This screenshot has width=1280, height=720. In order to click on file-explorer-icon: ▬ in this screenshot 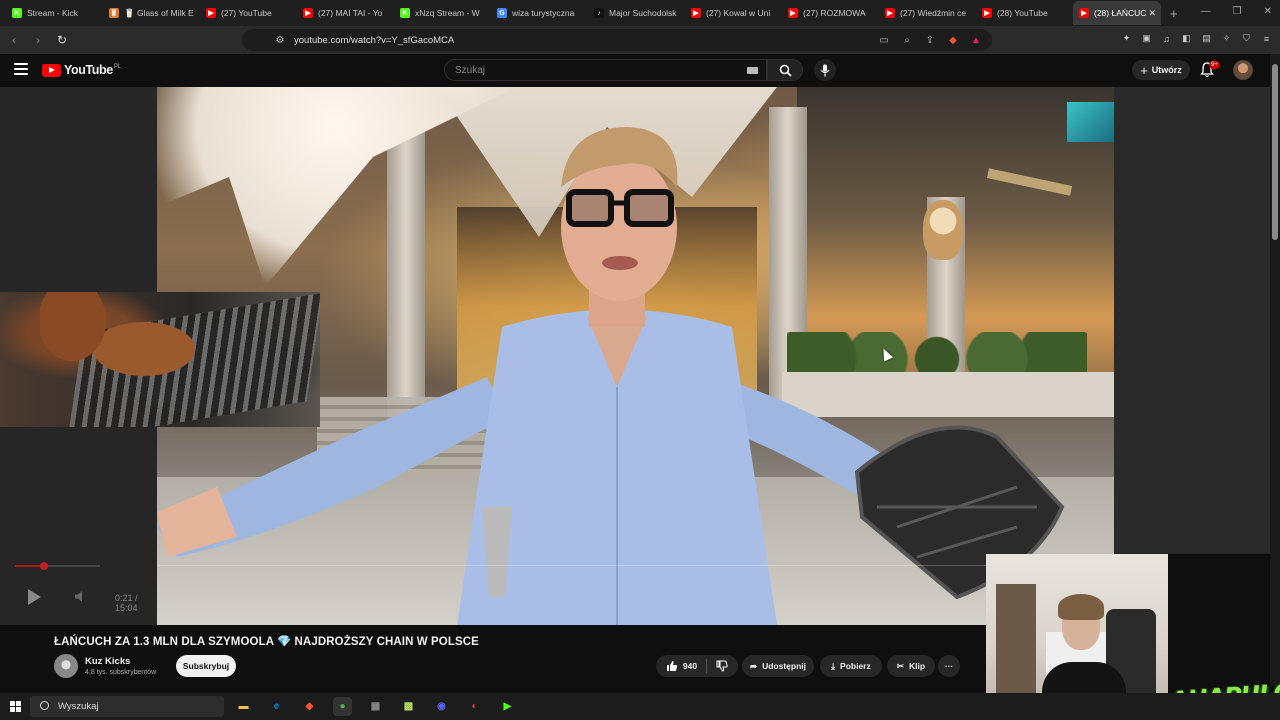, I will do `click(243, 706)`.